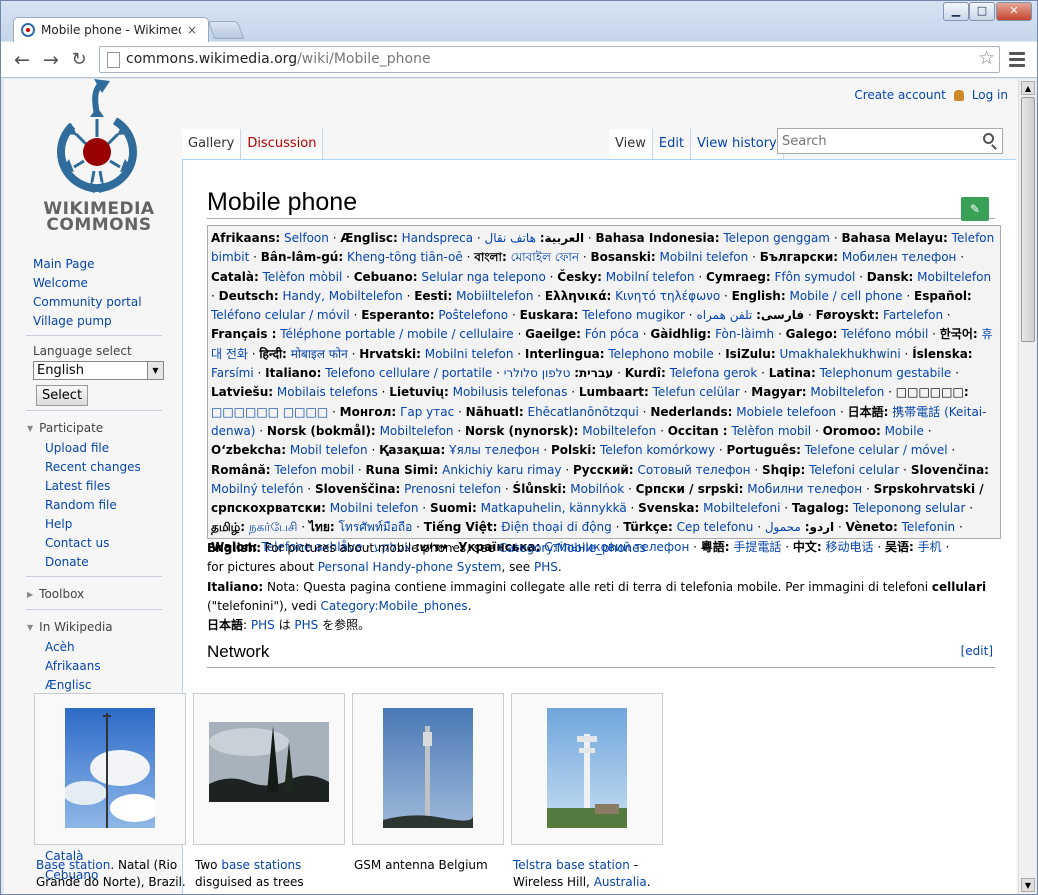 Image resolution: width=1038 pixels, height=895 pixels. What do you see at coordinates (904, 431) in the screenshot?
I see `language-translation-link: Mobile` at bounding box center [904, 431].